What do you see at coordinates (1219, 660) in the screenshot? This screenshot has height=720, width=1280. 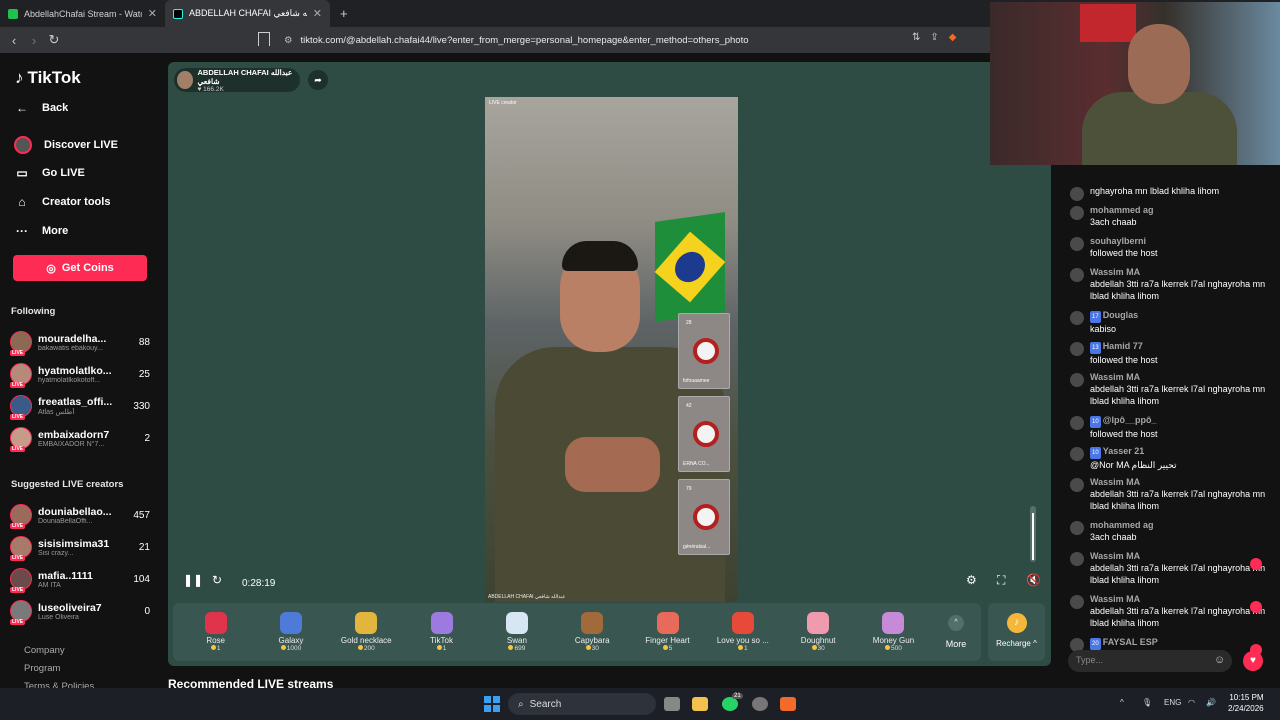 I see `emoji-icon: ☺` at bounding box center [1219, 660].